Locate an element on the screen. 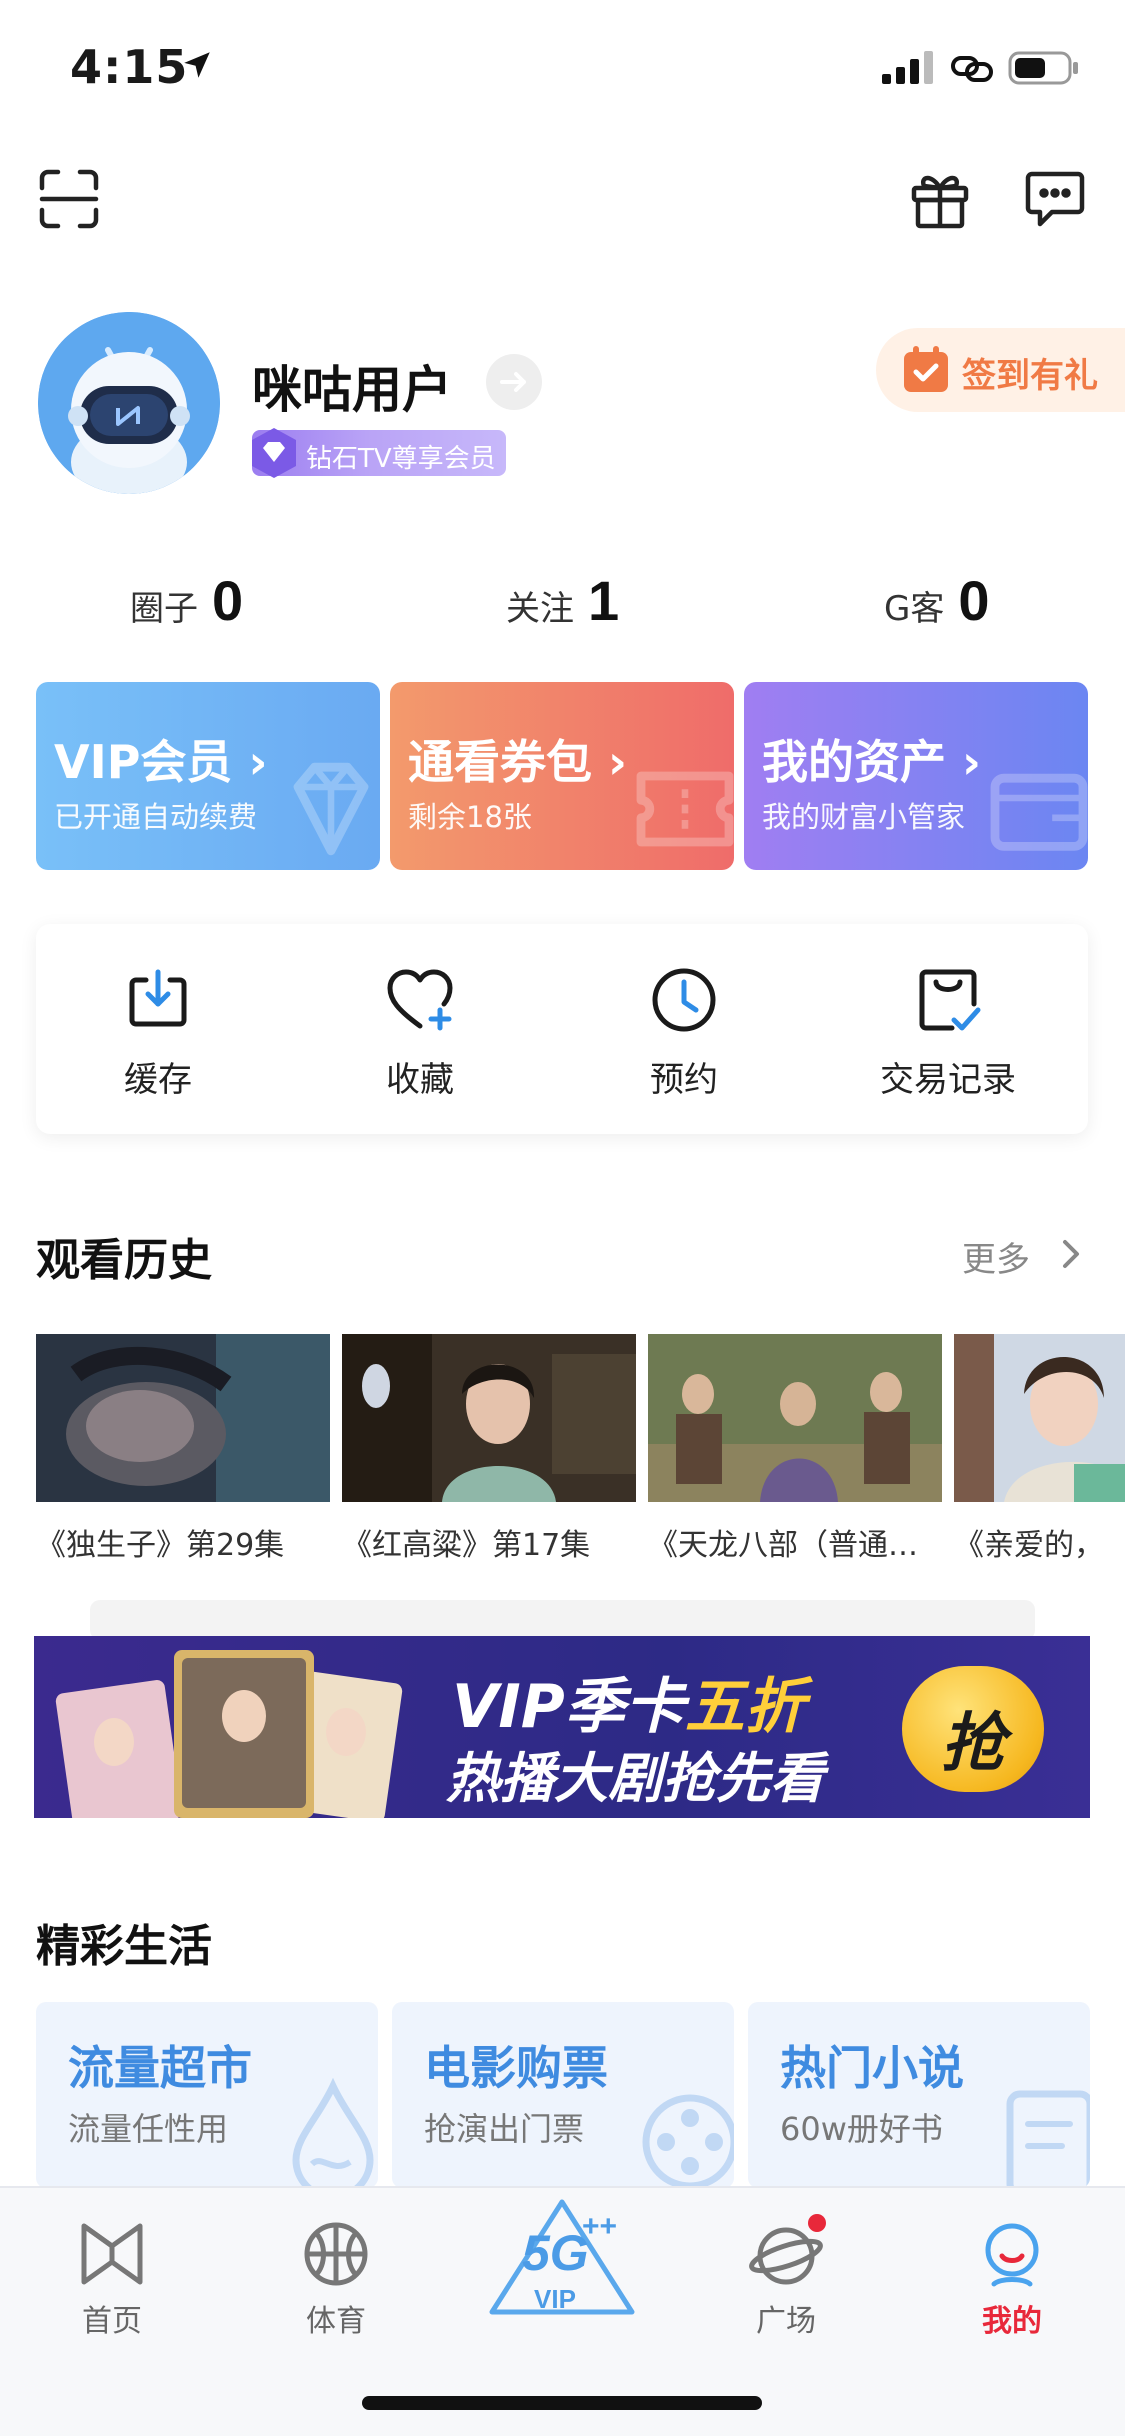 This screenshot has height=2436, width=1125. arrow-right-icon is located at coordinates (513, 382).